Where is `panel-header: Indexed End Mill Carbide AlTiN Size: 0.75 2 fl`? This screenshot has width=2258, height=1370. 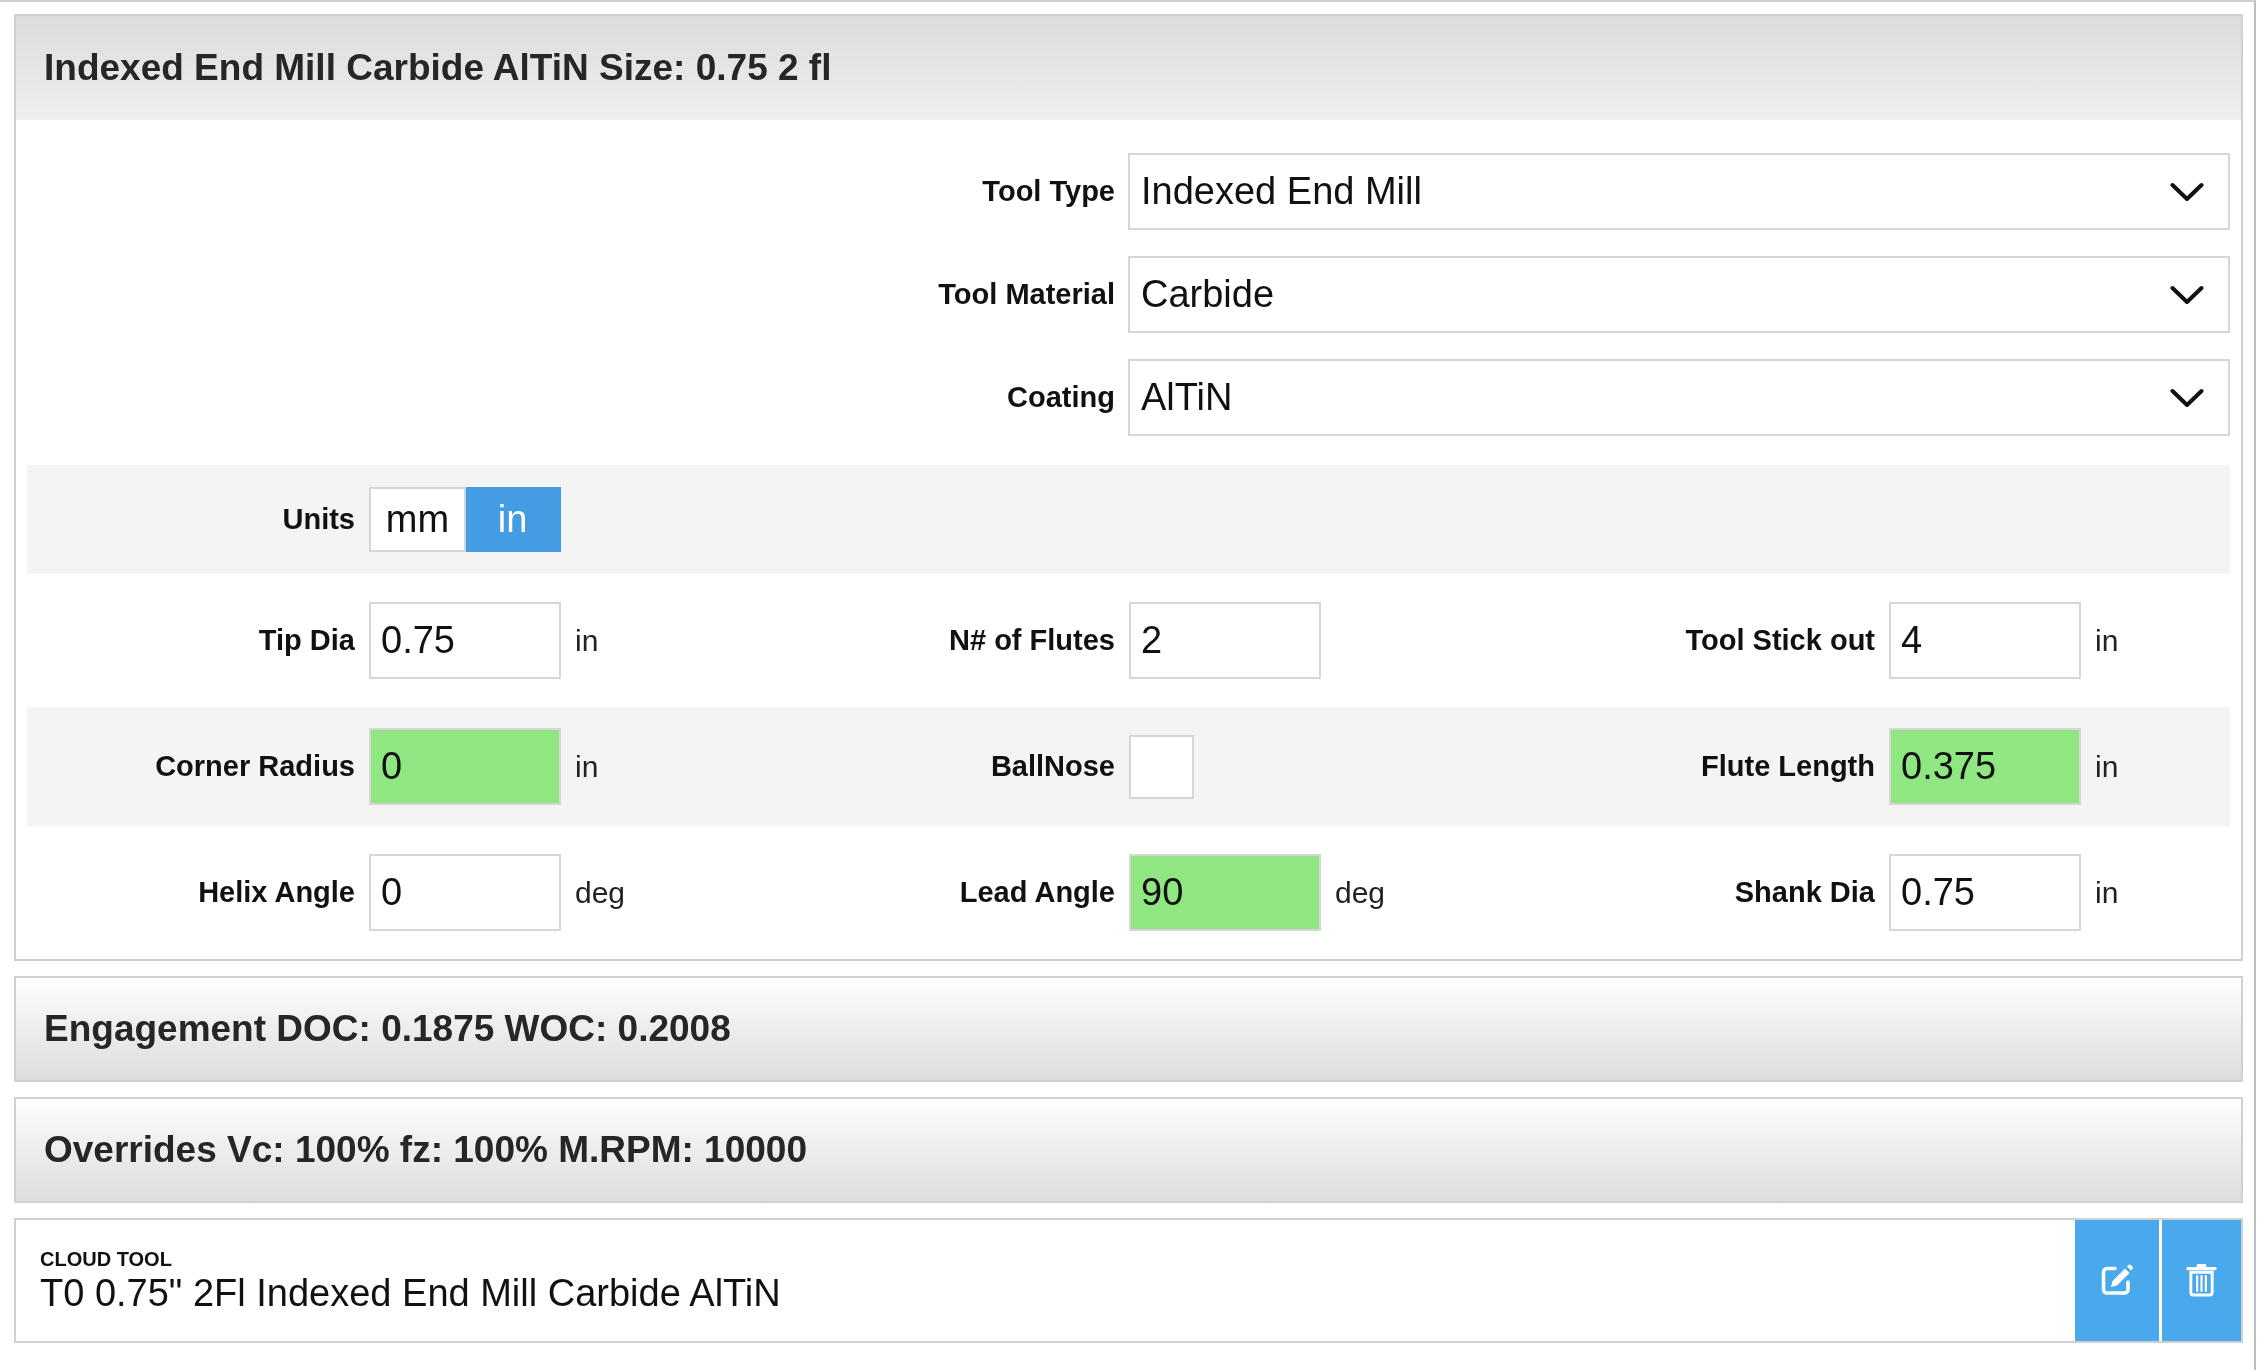
panel-header: Indexed End Mill Carbide AlTiN Size: 0.75 2 fl is located at coordinates (1128, 68).